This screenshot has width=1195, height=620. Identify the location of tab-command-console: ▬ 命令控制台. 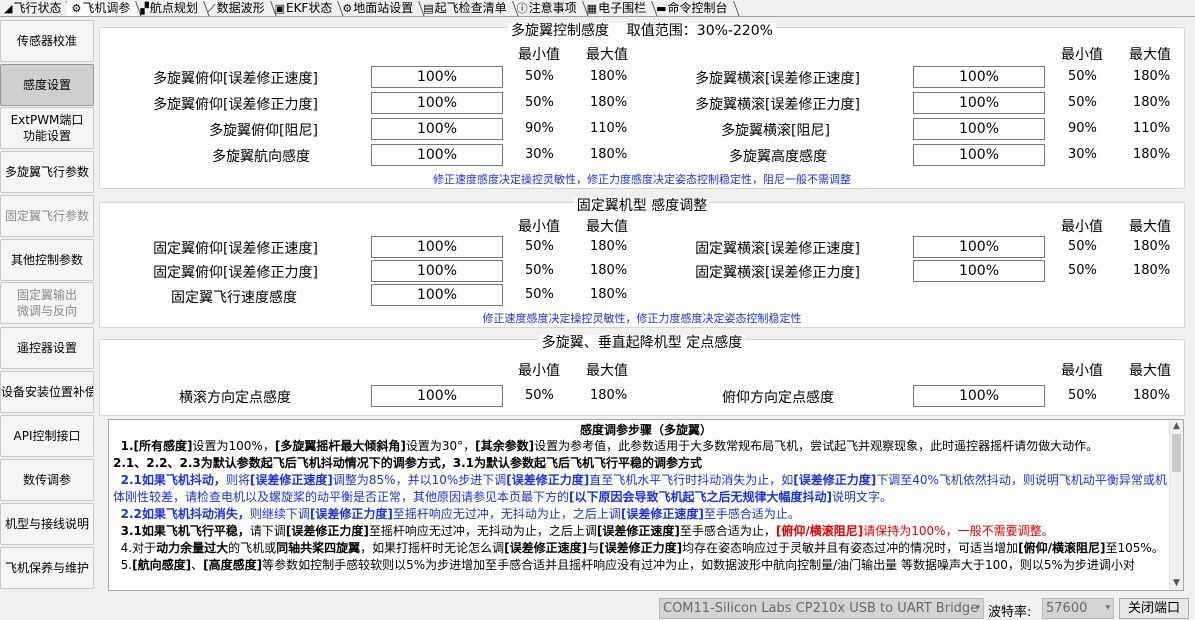
(692, 8).